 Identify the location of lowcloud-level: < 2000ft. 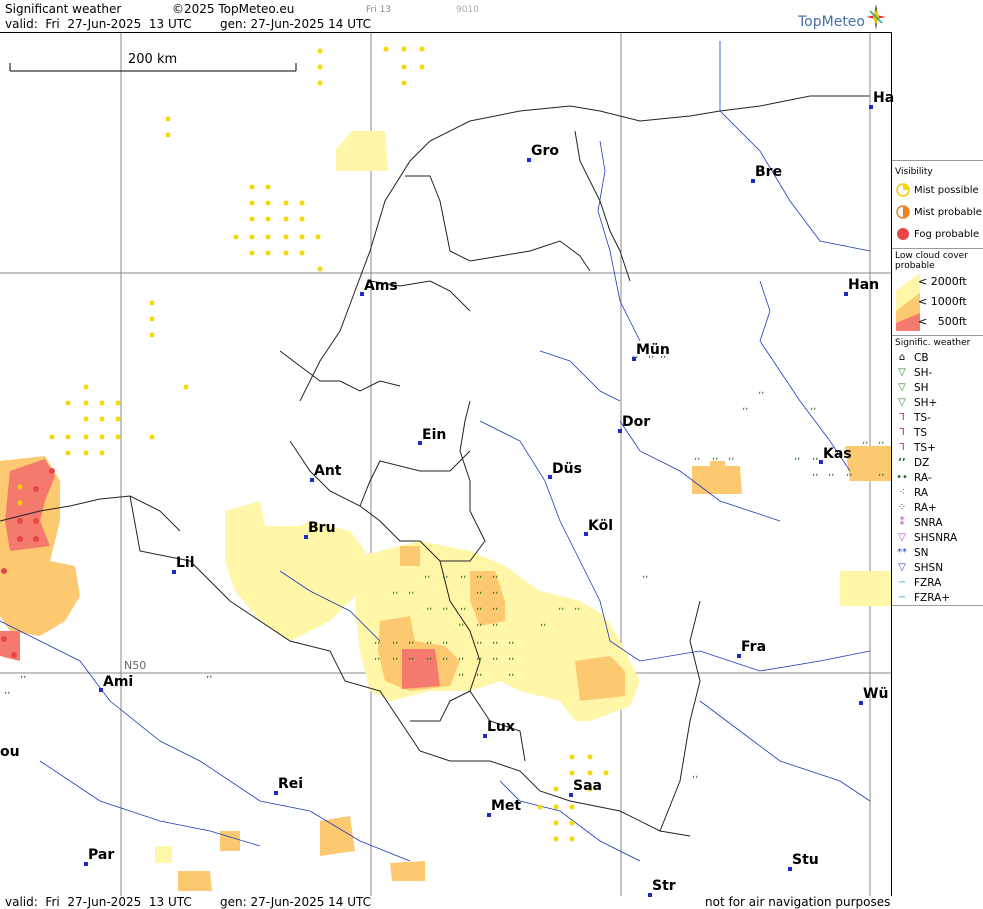
(942, 281).